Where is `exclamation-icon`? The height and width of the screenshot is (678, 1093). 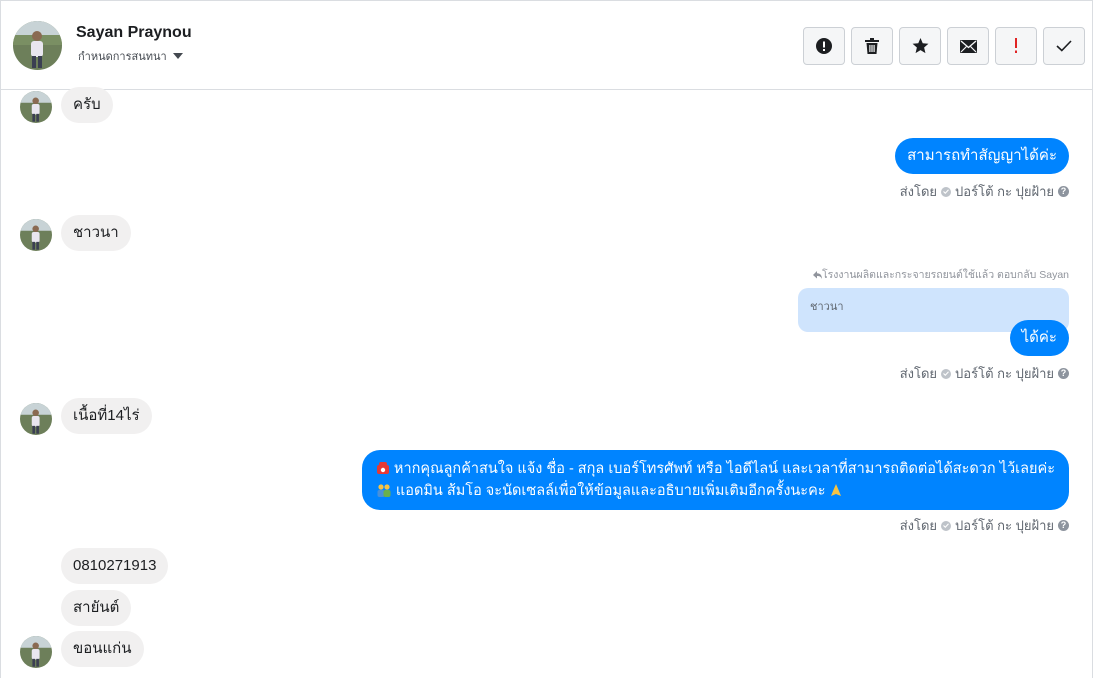
exclamation-icon is located at coordinates (1016, 45).